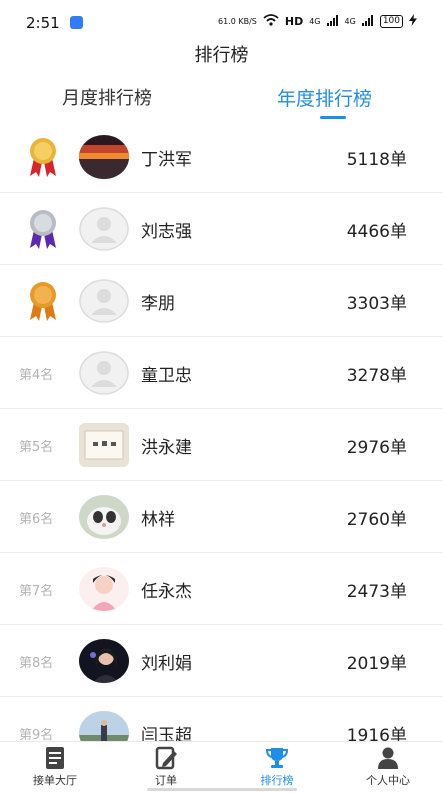  What do you see at coordinates (221, 719) in the screenshot?
I see `ranking-row: 第9名 闫玉超 1916单` at bounding box center [221, 719].